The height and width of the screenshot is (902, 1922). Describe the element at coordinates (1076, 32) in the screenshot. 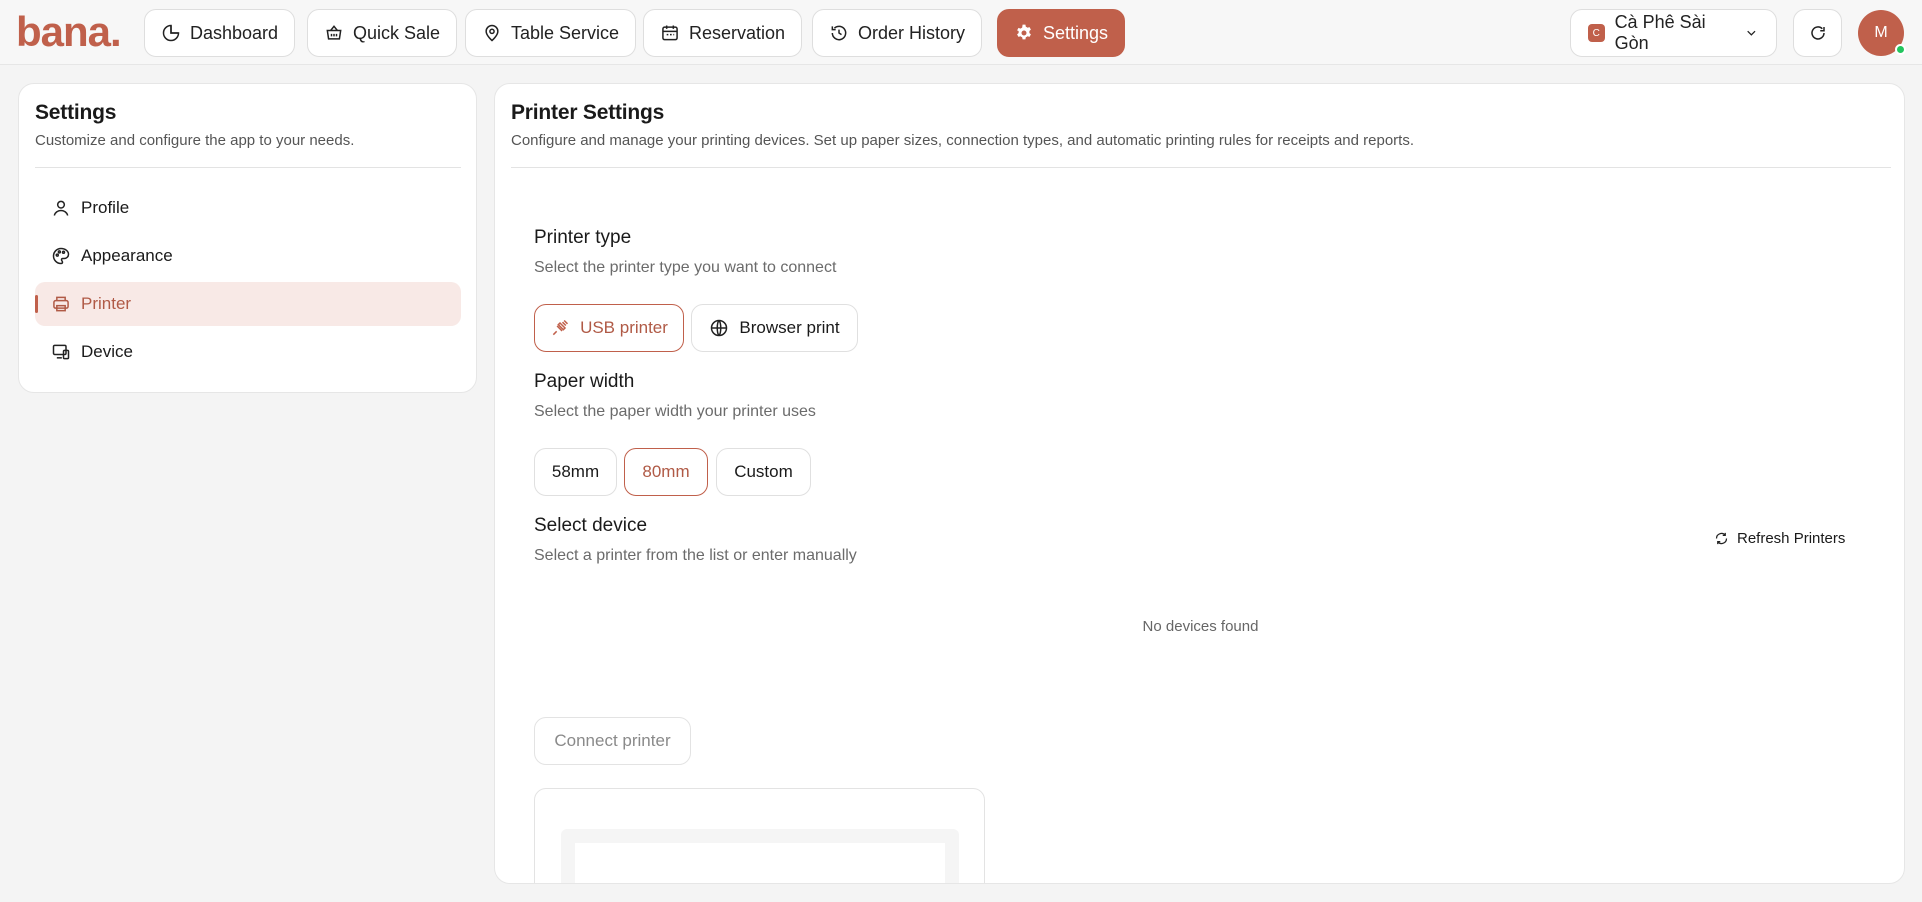

I see `nav-label: Settings` at that location.